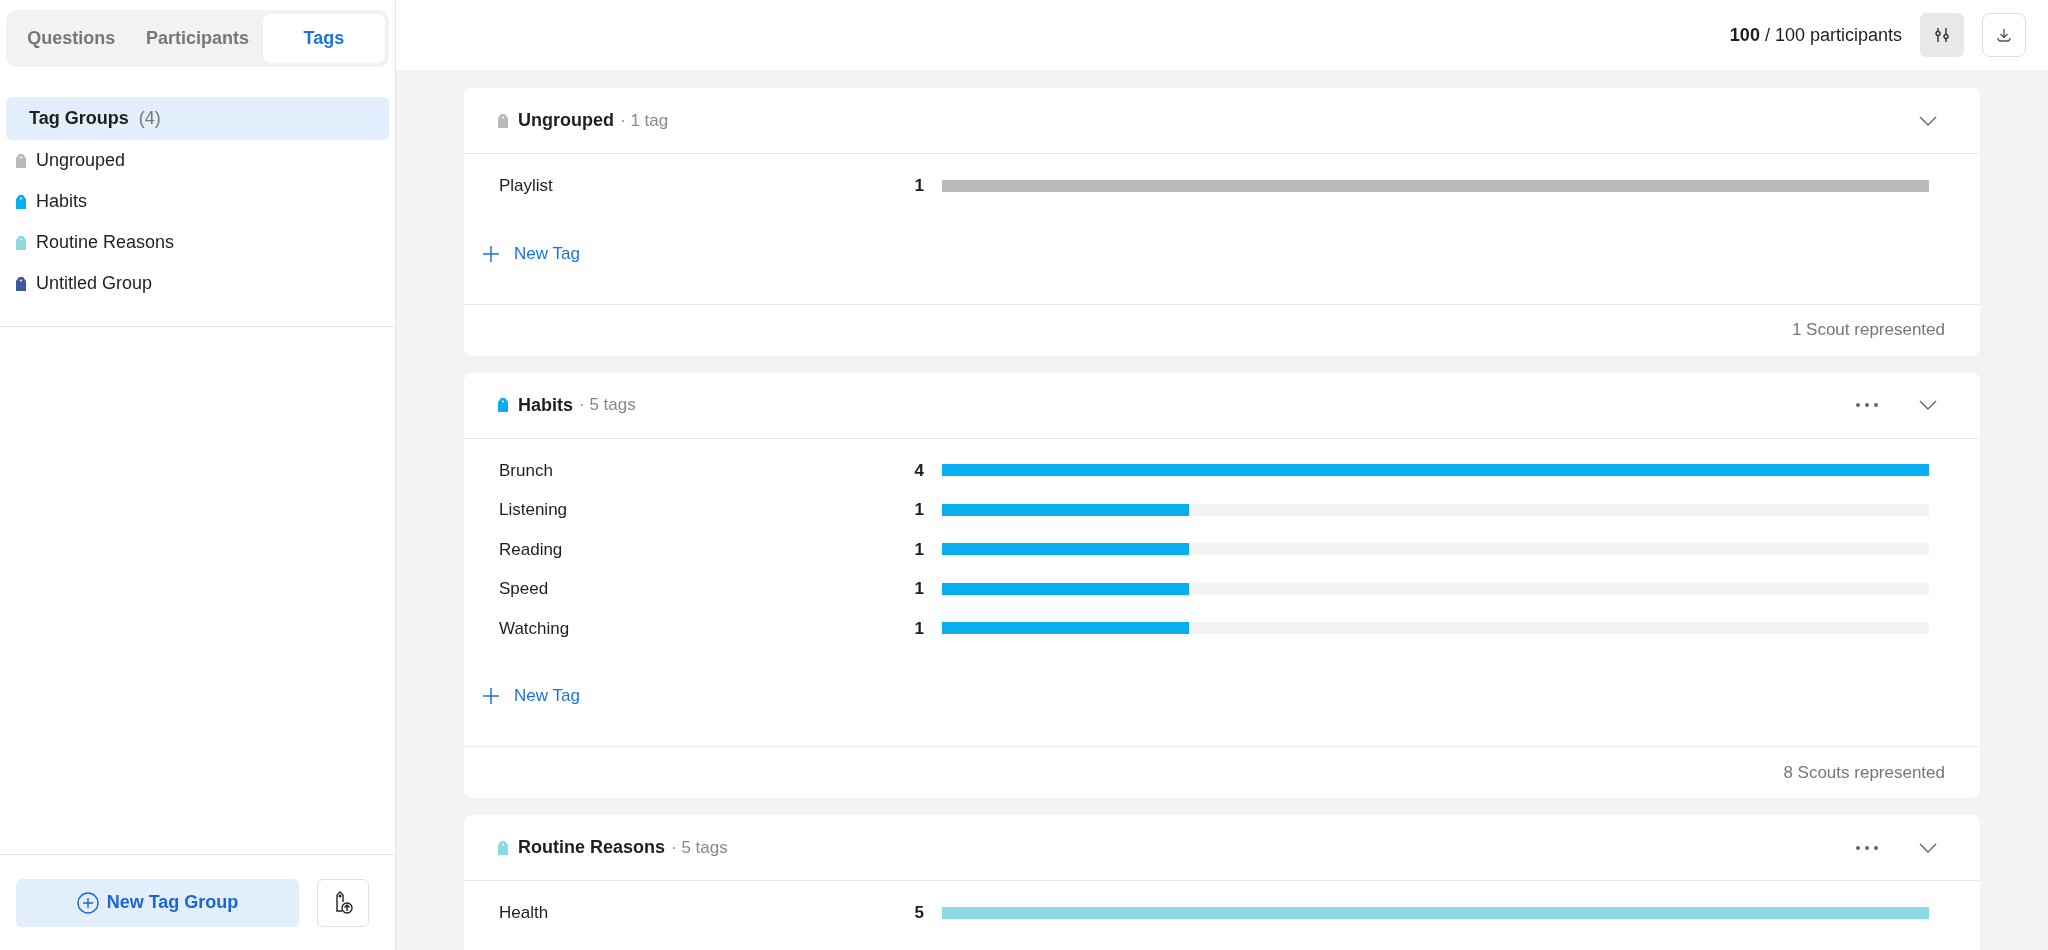  I want to click on filter-button, so click(1942, 35).